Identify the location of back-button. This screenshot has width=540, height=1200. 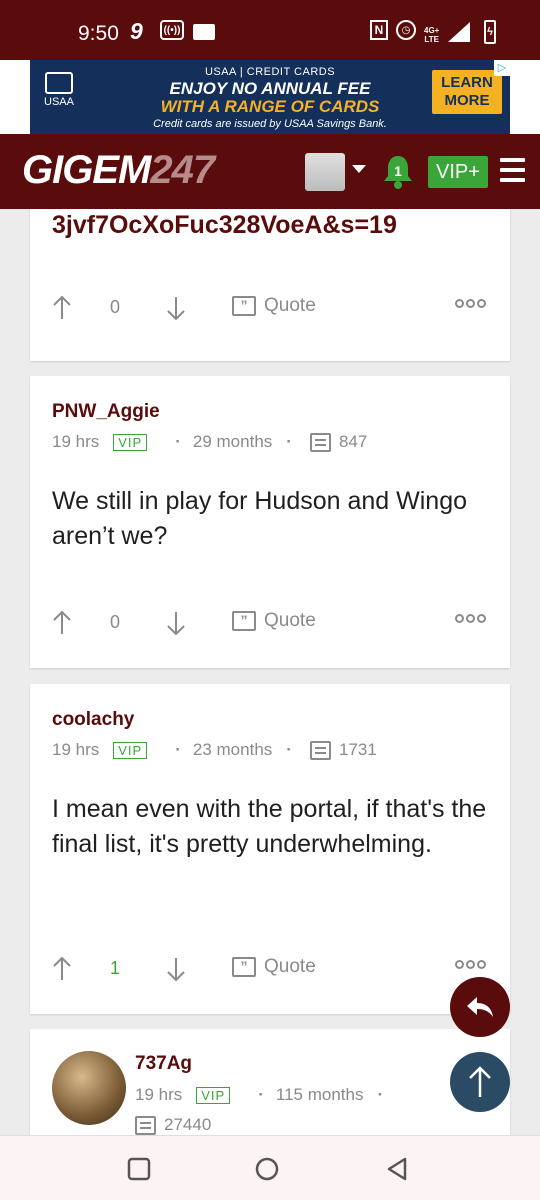
(397, 1169).